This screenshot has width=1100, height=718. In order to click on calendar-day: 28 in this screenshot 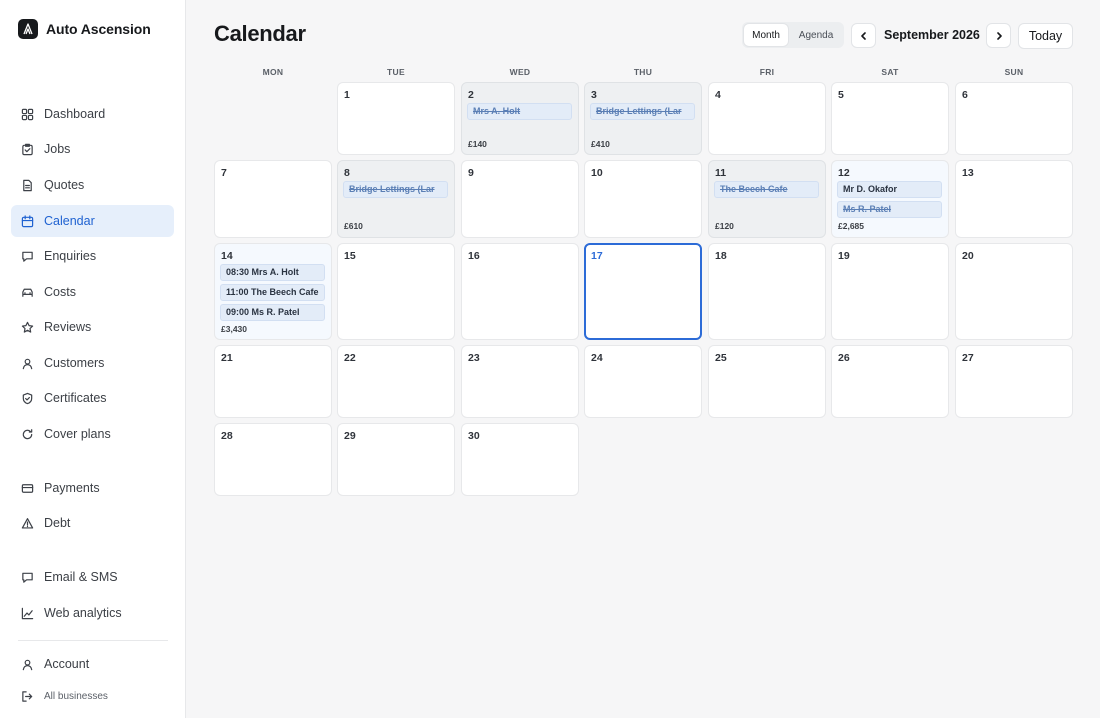, I will do `click(273, 459)`.